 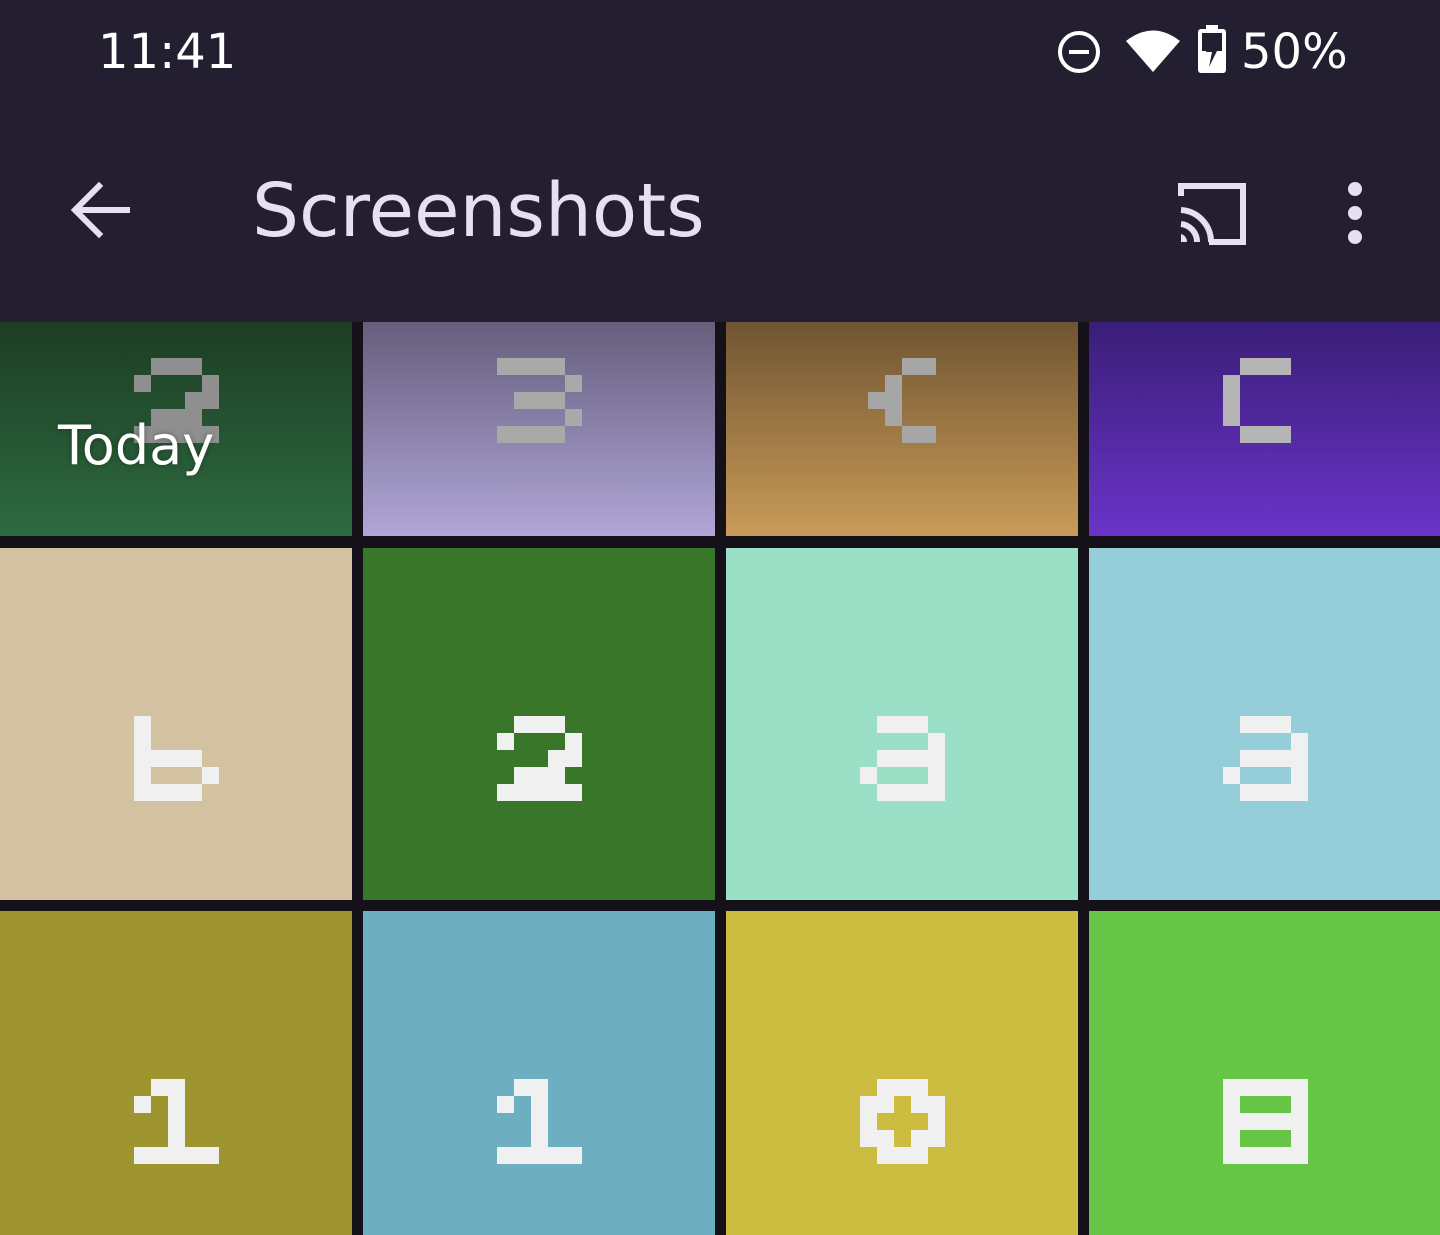 I want to click on page-title: Screenshots, so click(x=478, y=211).